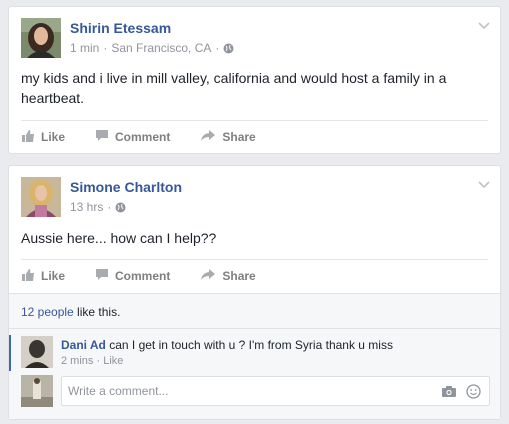 The width and height of the screenshot is (509, 424). Describe the element at coordinates (113, 361) in the screenshot. I see `comment-like-link: Like` at that location.